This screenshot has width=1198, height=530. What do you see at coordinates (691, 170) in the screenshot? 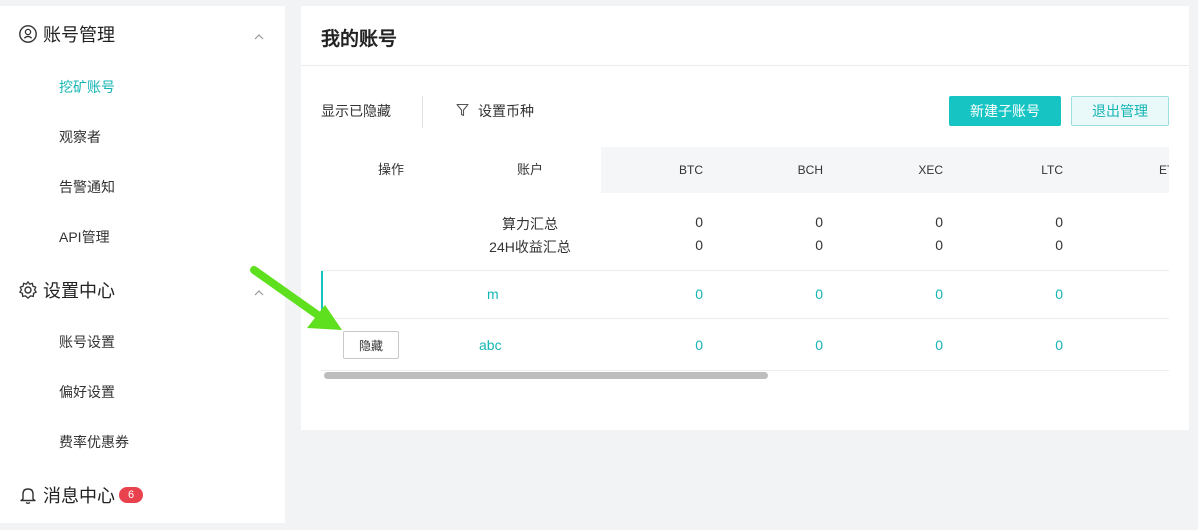
I see `column-header-btc: BTC` at bounding box center [691, 170].